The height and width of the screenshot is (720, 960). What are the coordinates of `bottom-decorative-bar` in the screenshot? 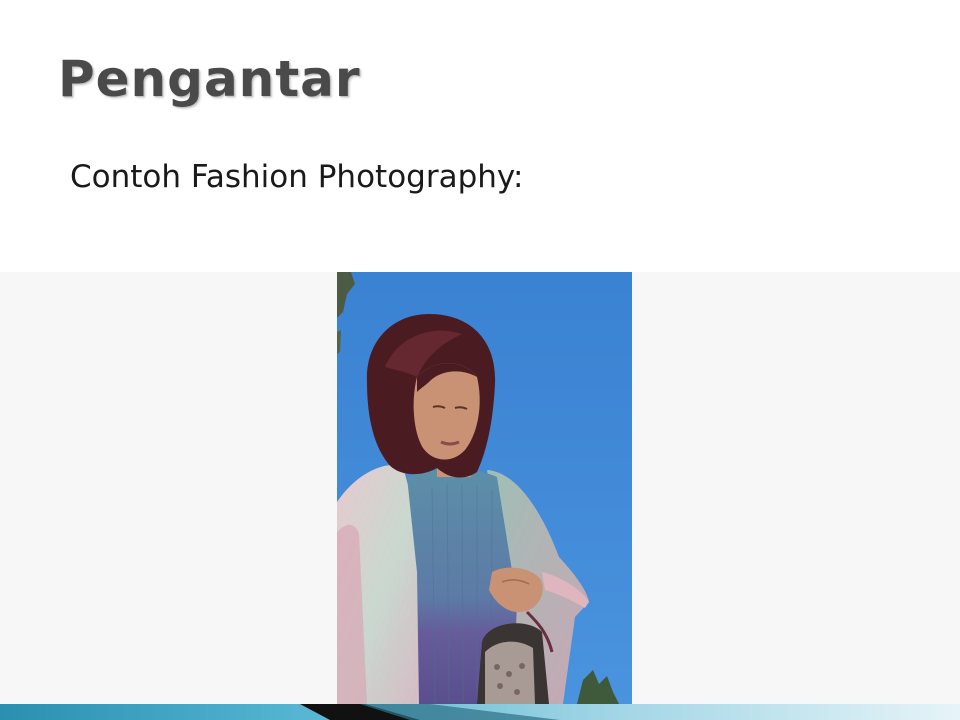 It's located at (480, 712).